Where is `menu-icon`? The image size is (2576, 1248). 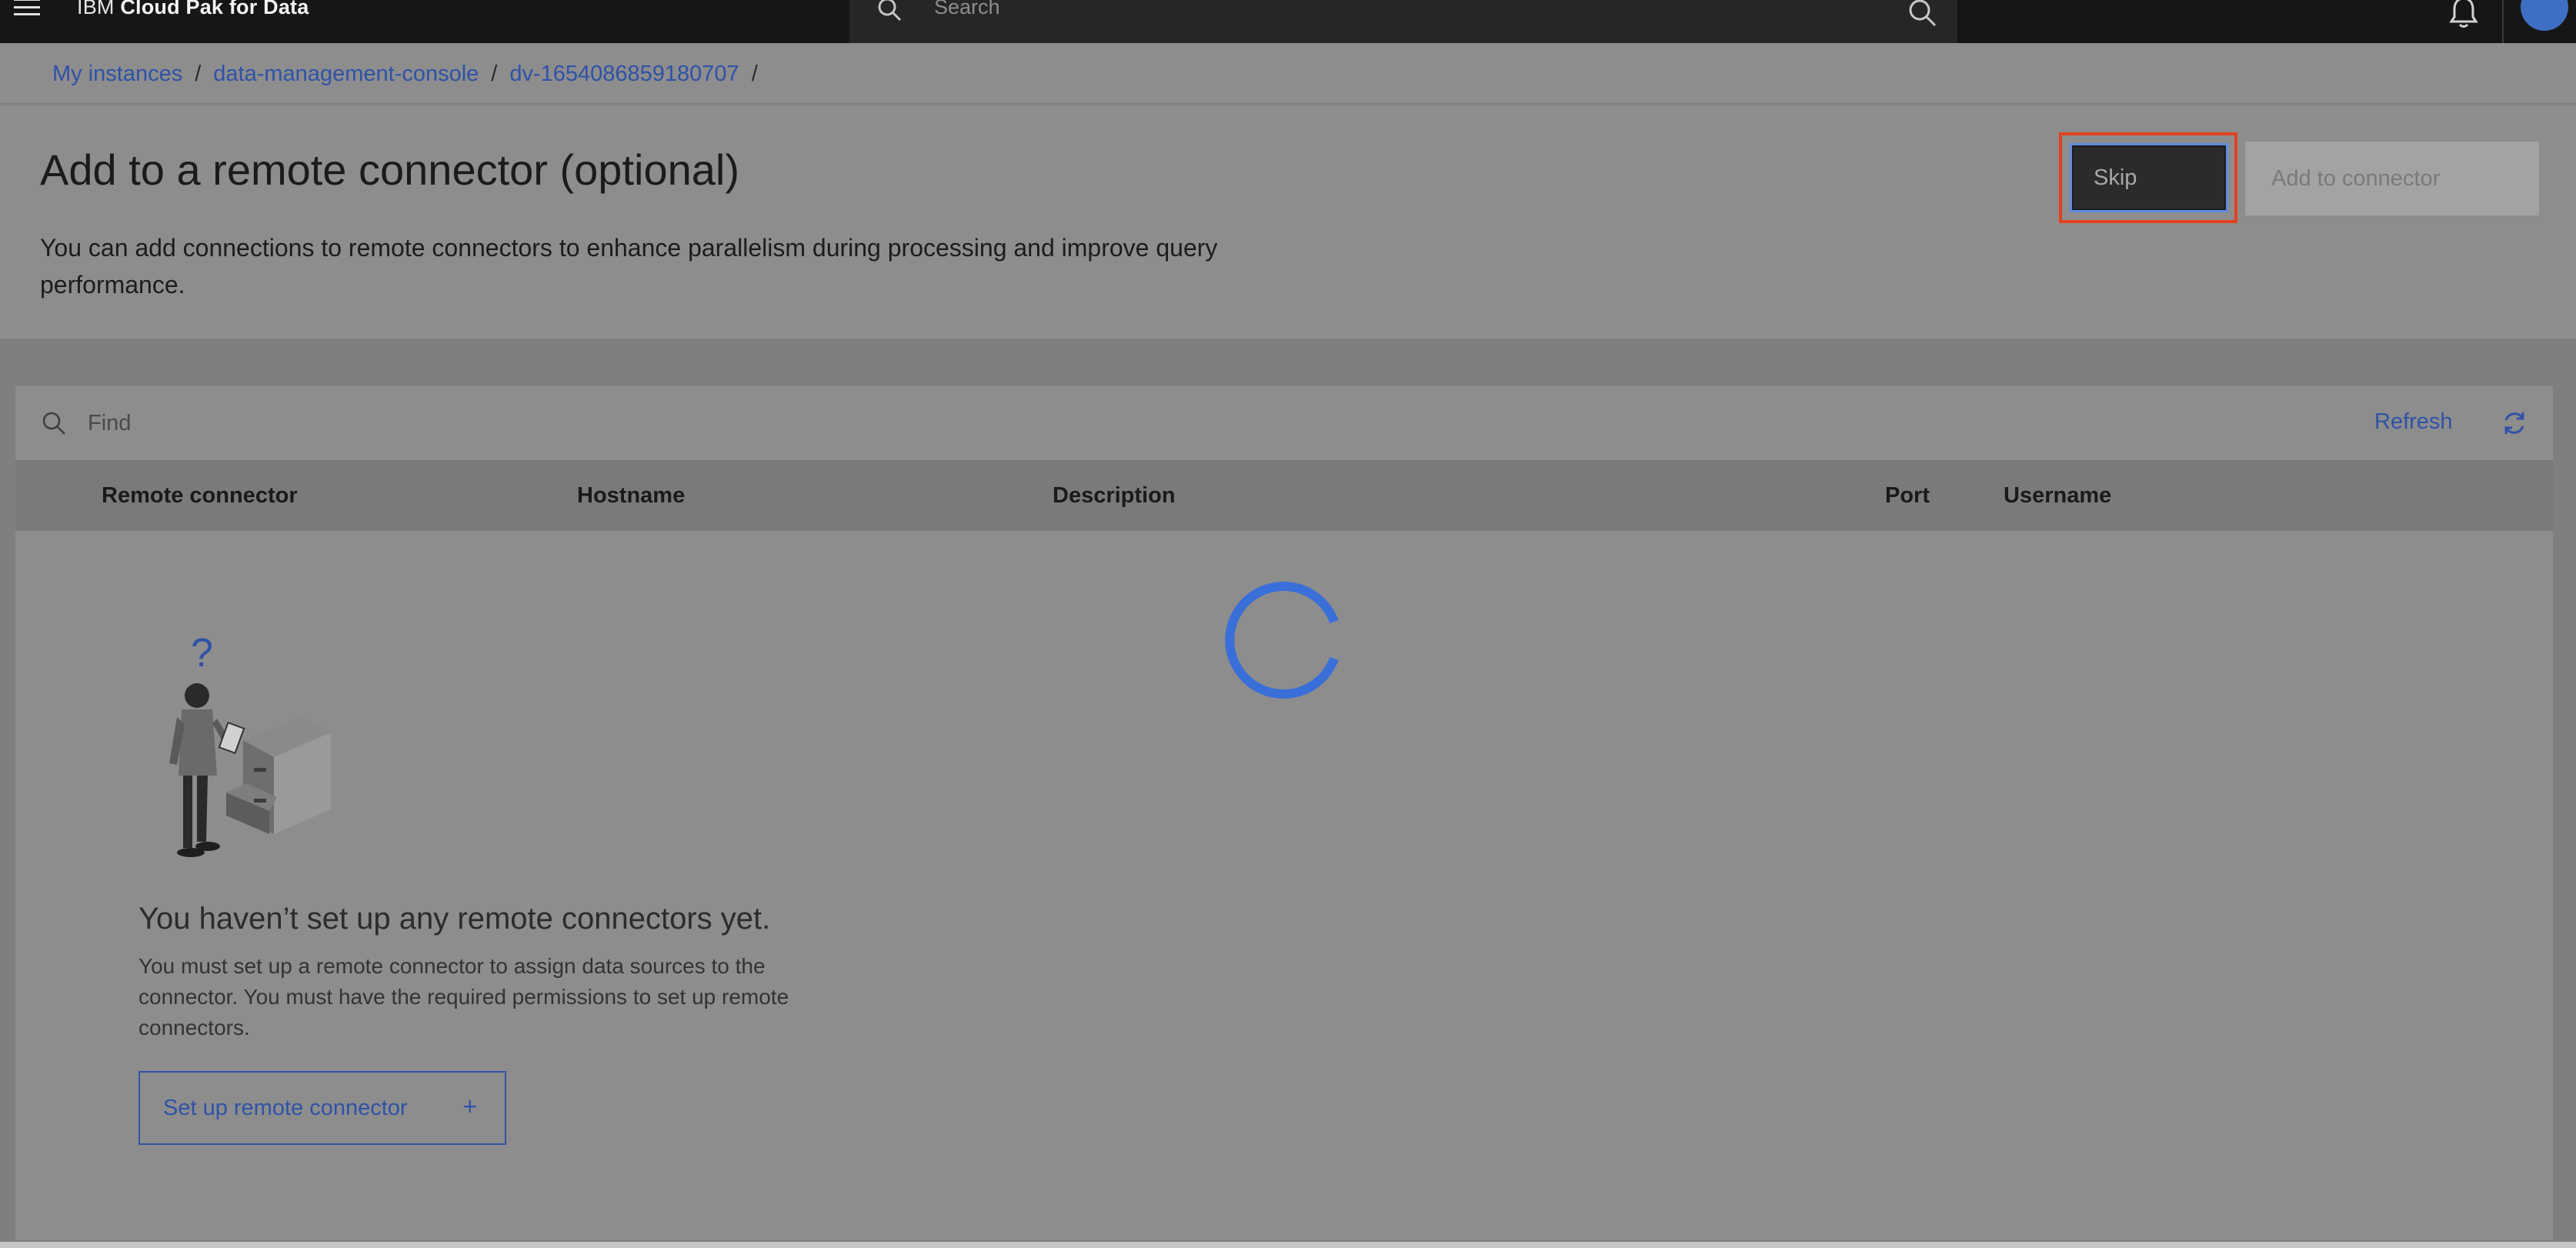
menu-icon is located at coordinates (28, 7).